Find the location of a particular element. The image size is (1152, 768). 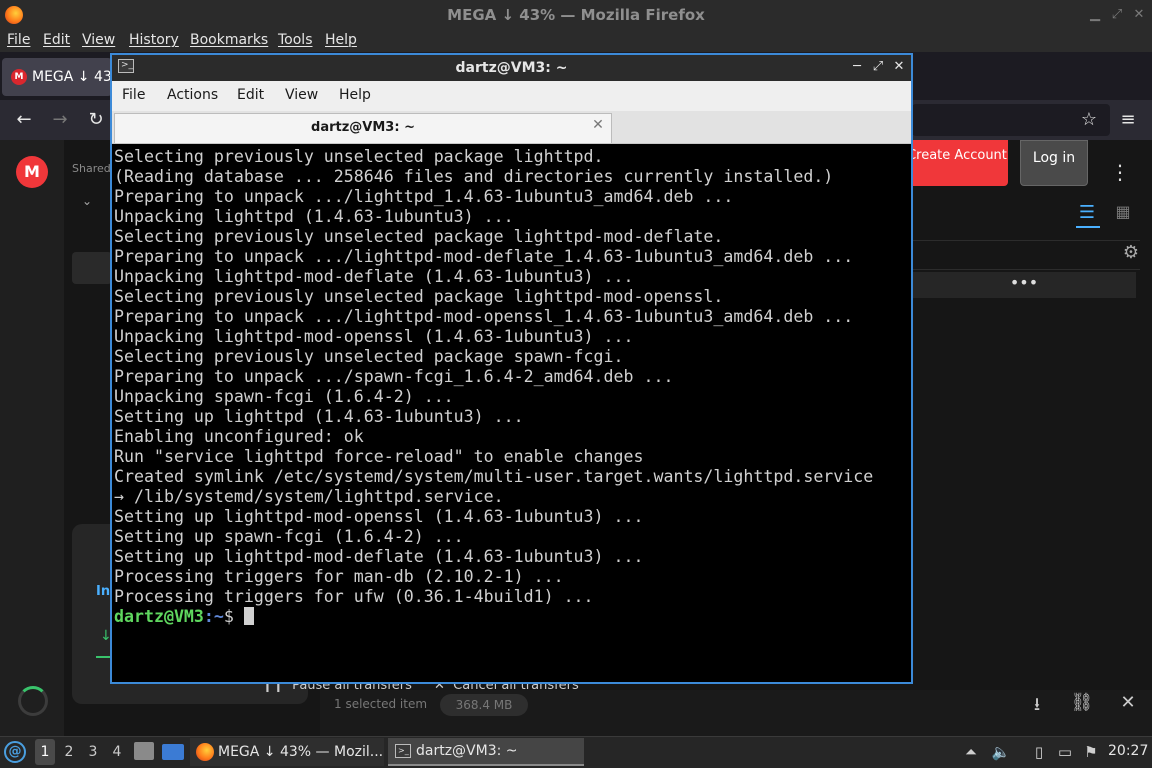

terminal-maximize-icon: ⤢ is located at coordinates (878, 67).